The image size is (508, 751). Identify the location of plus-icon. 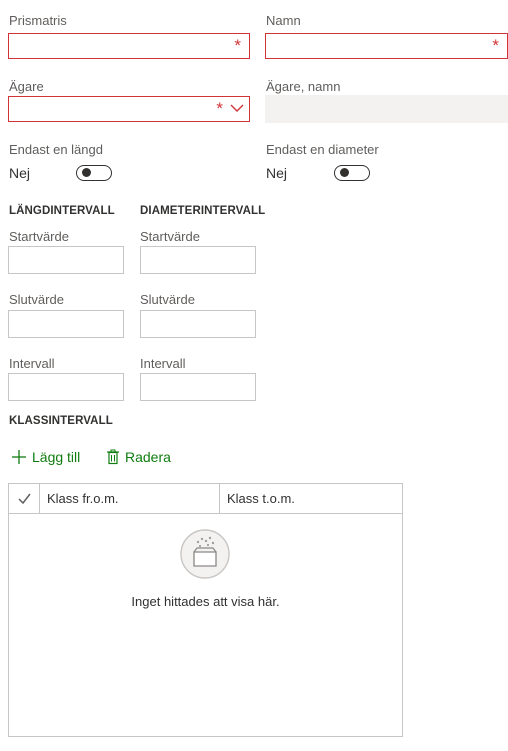
(19, 457).